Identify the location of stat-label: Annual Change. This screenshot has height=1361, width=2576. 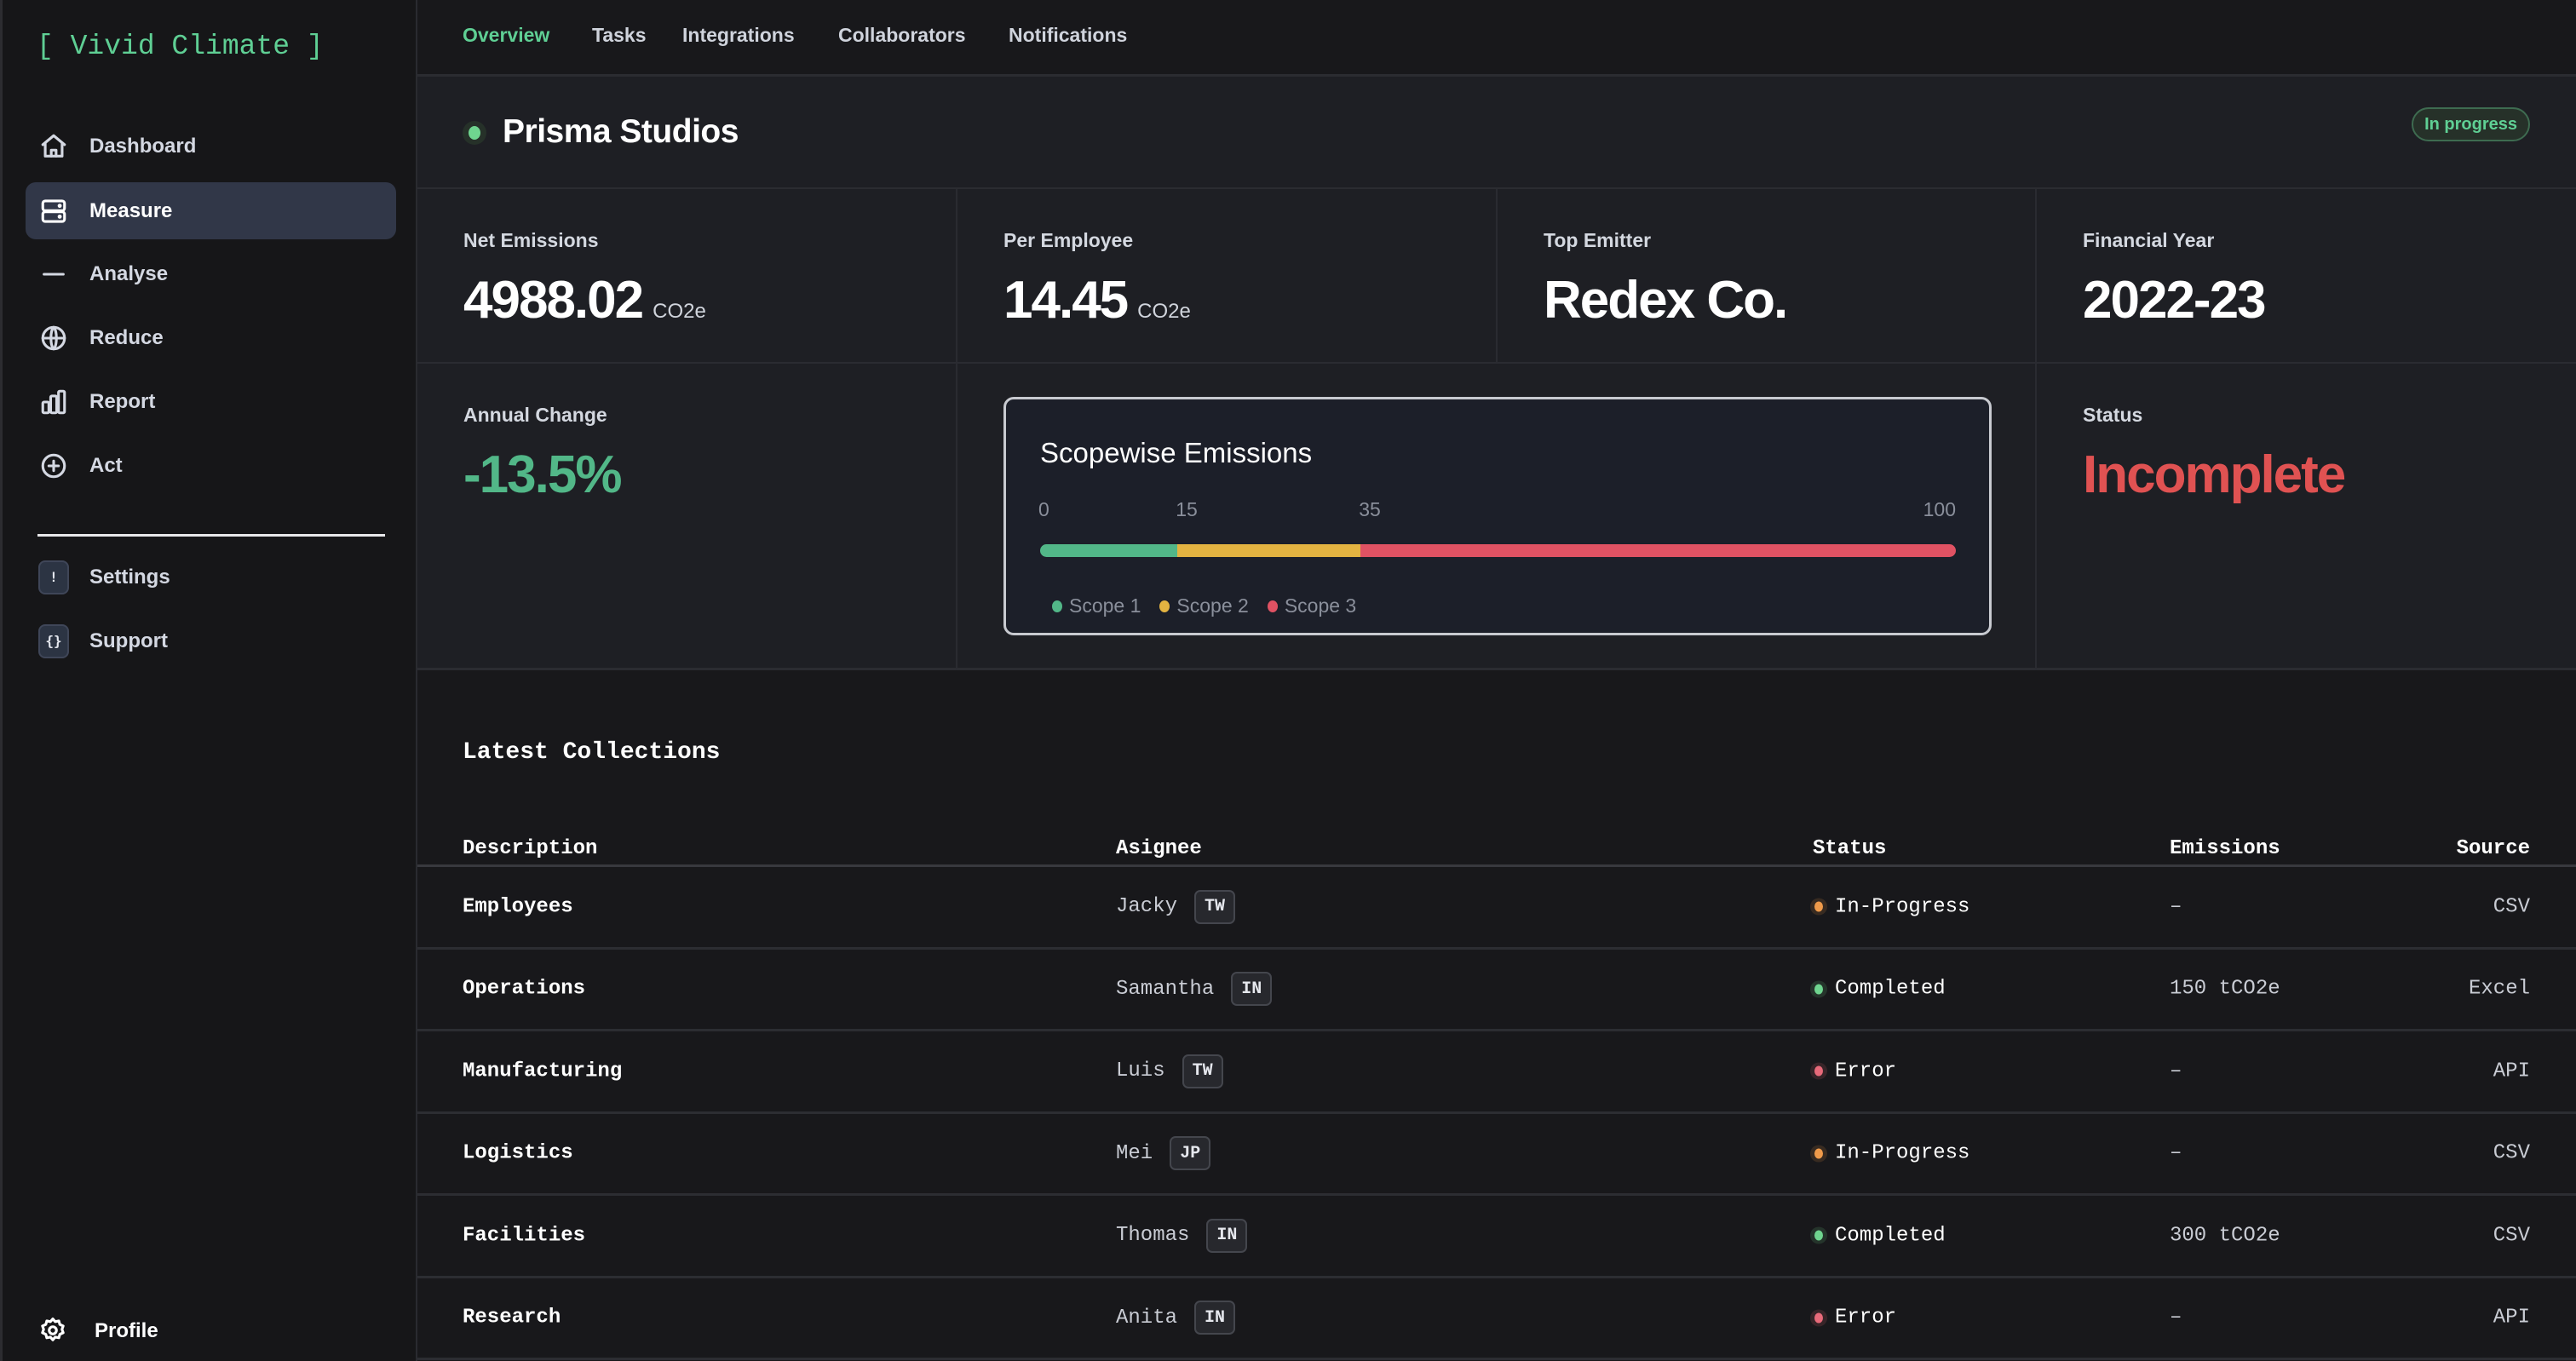
(535, 415).